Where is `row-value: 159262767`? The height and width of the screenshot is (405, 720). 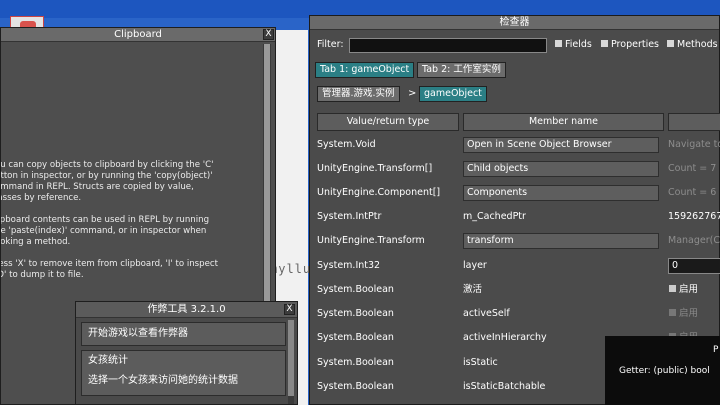 row-value: 159262767 is located at coordinates (694, 216).